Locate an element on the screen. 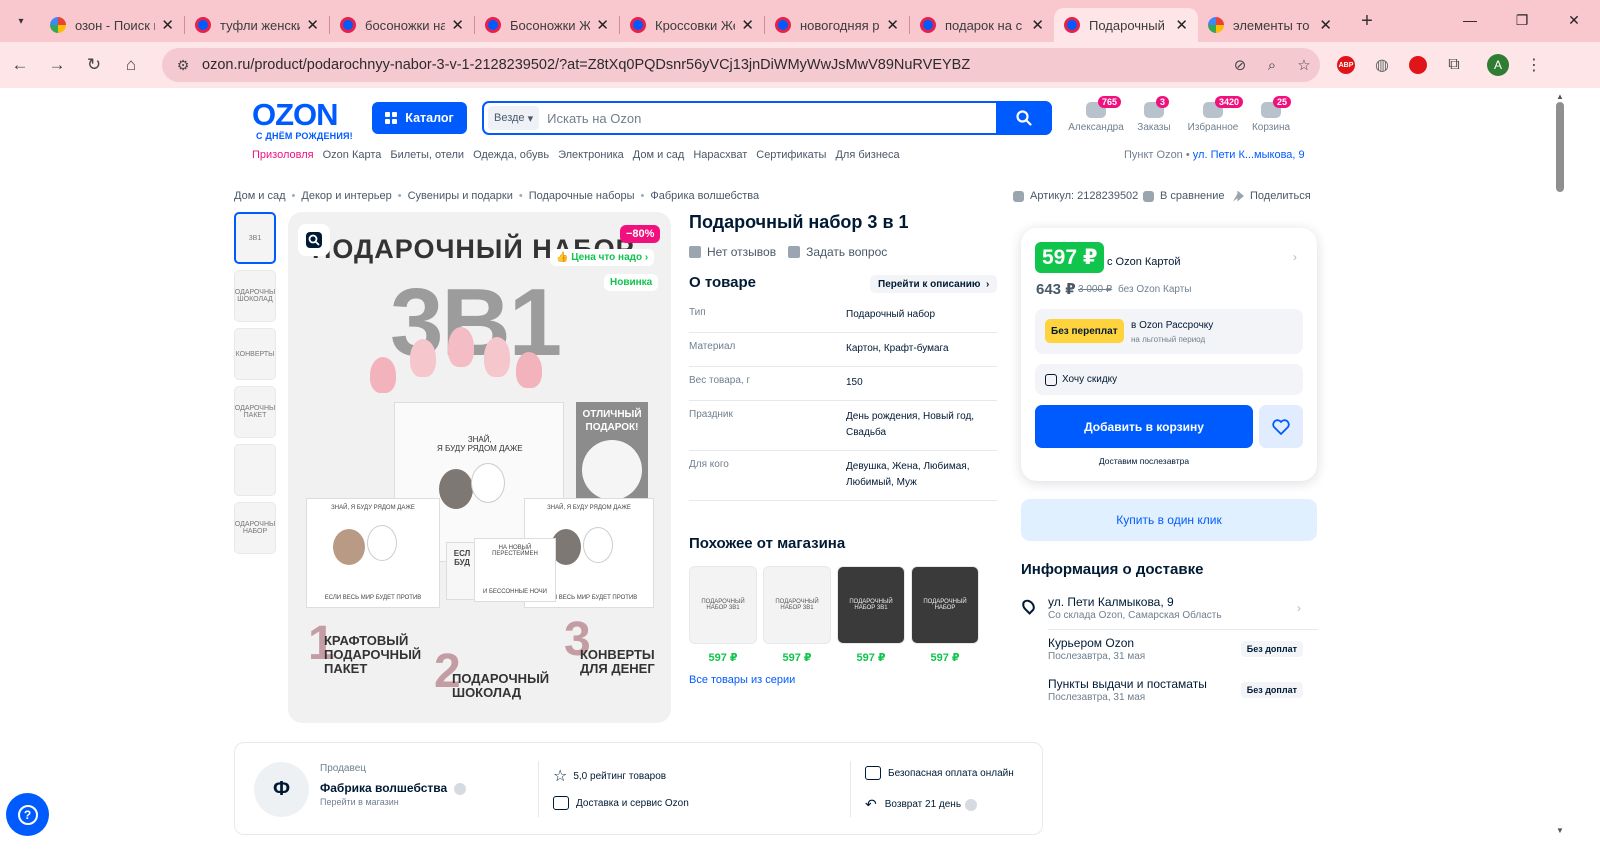  search-input: Искать на Ozon is located at coordinates (771, 118).